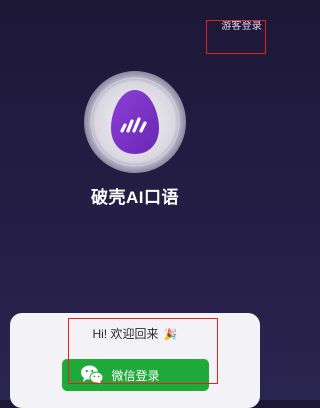  Describe the element at coordinates (135, 197) in the screenshot. I see `app-name: 破壳AI口语` at that location.